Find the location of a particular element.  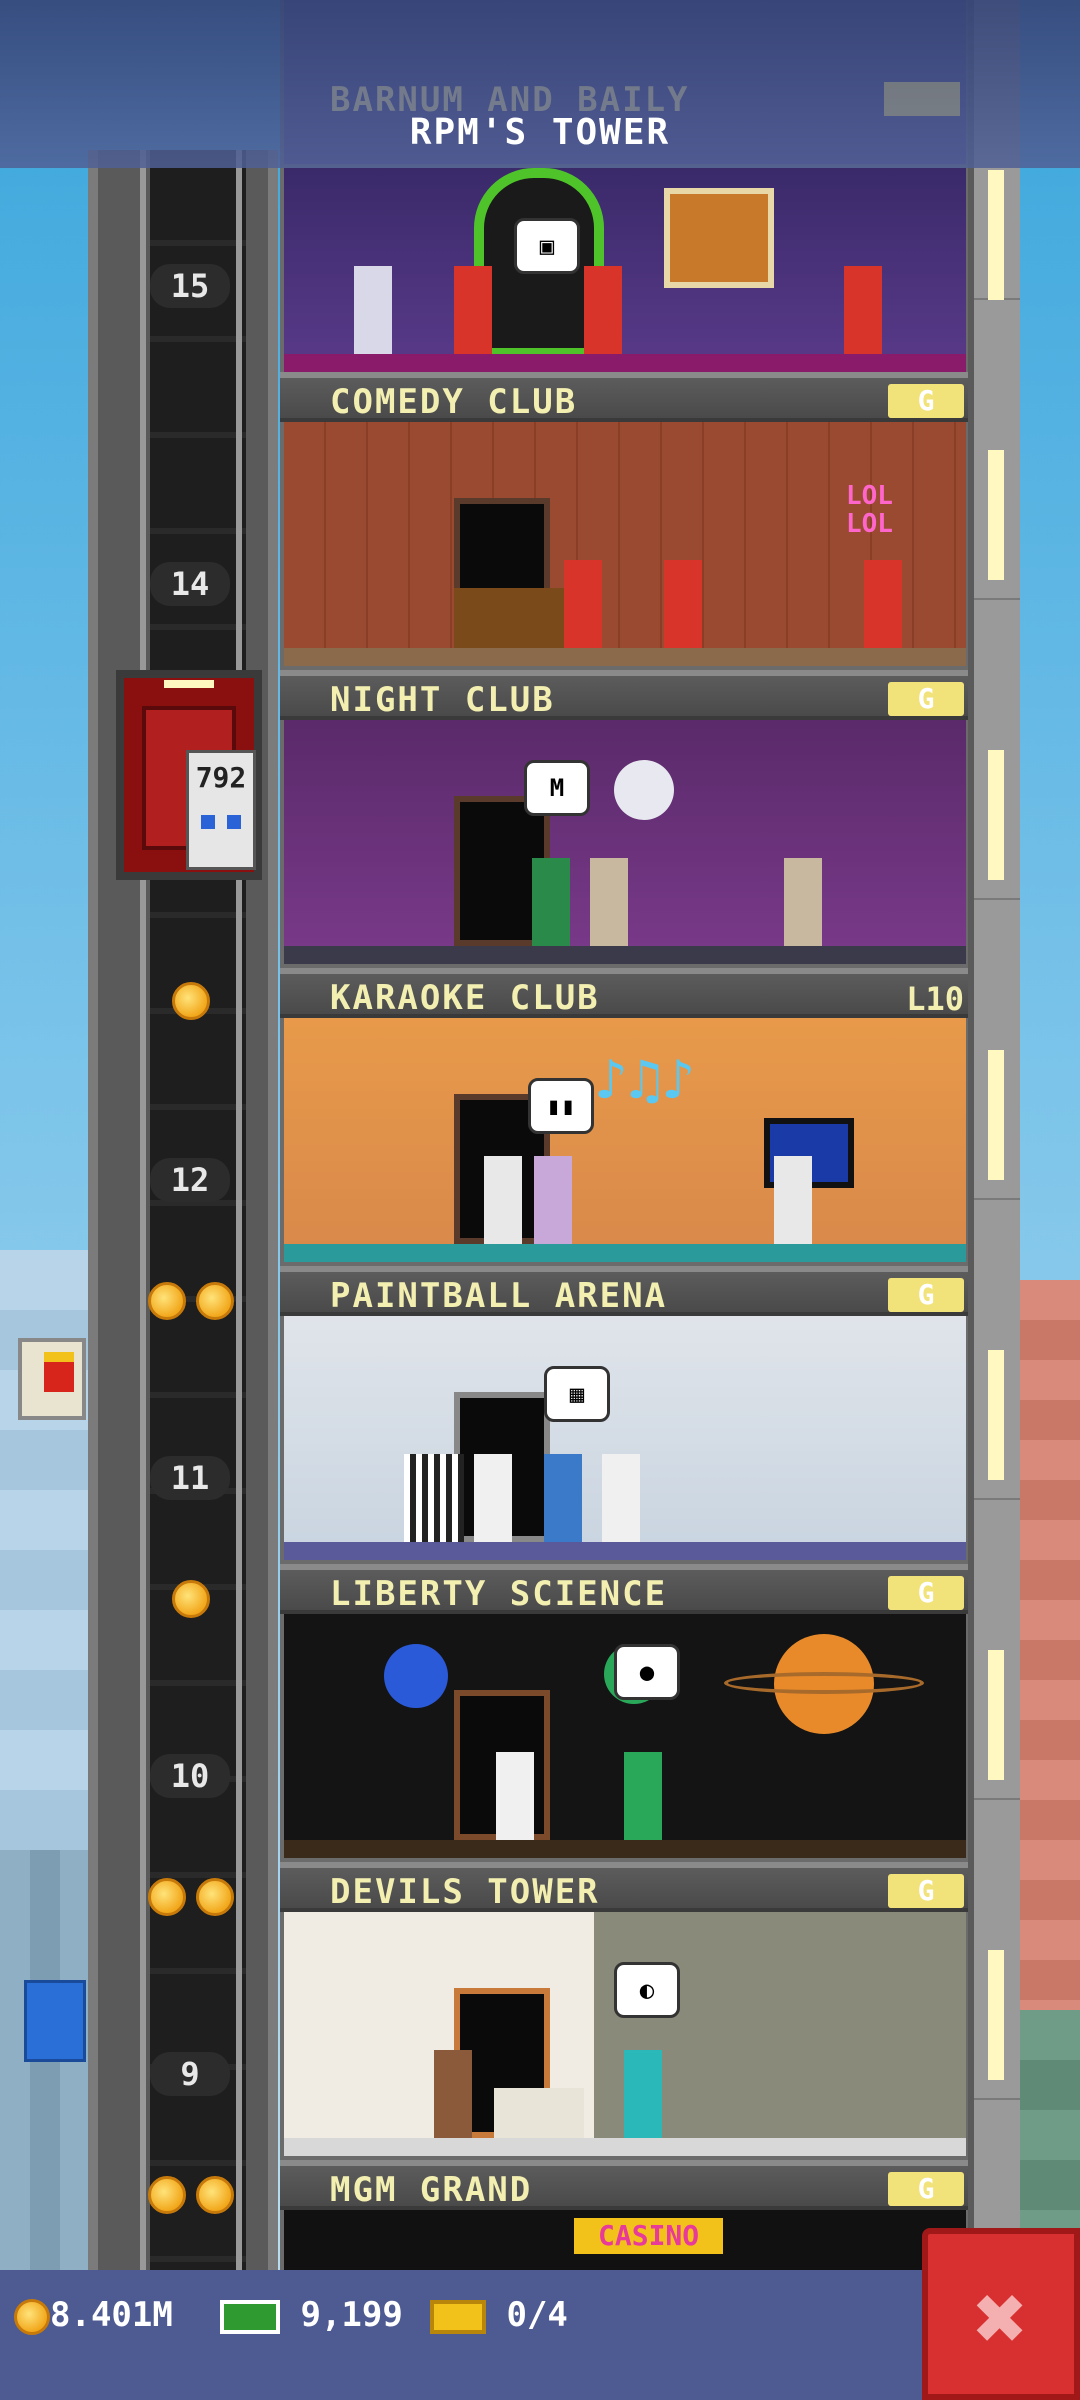

floor-level: L10 is located at coordinates (935, 999).